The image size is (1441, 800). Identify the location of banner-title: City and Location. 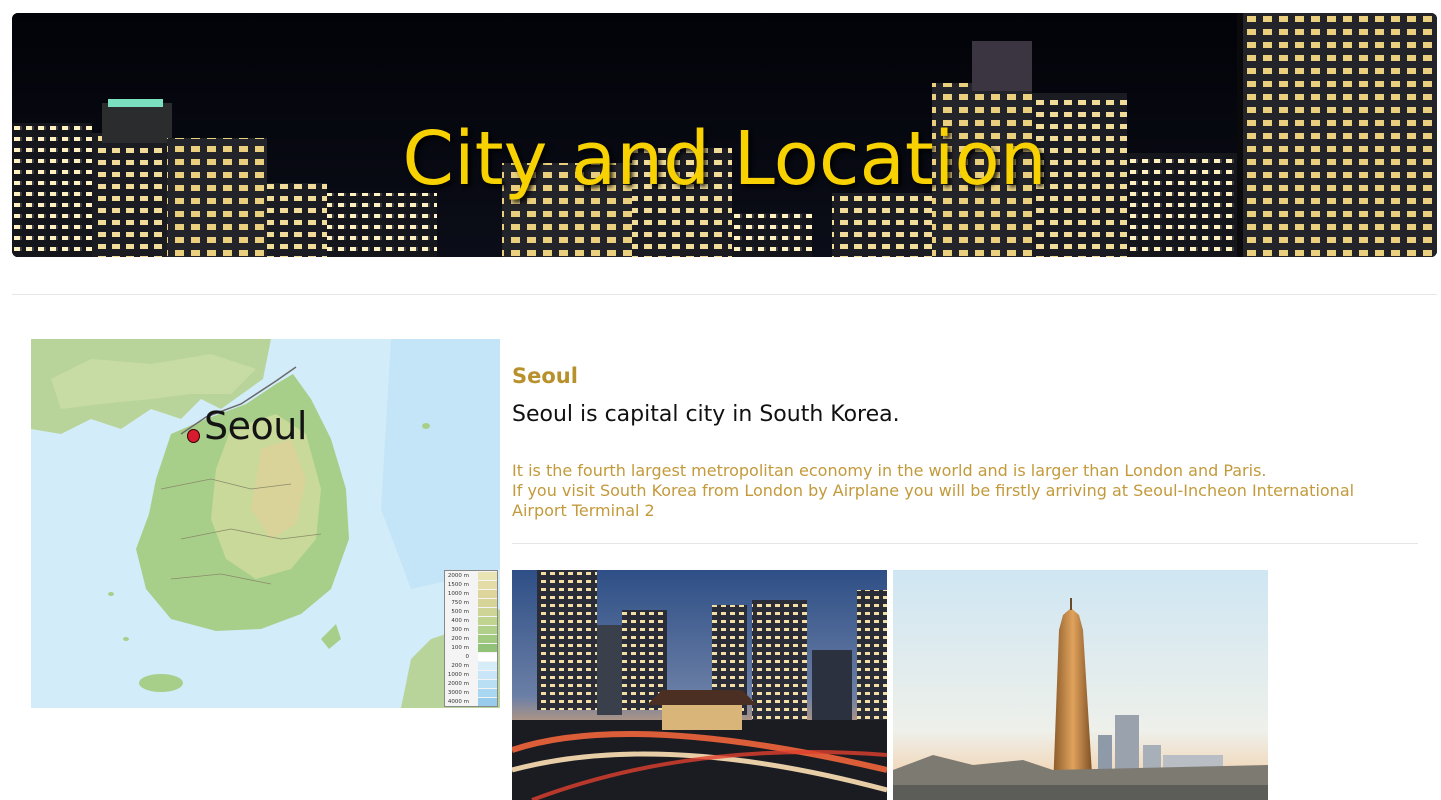
(724, 159).